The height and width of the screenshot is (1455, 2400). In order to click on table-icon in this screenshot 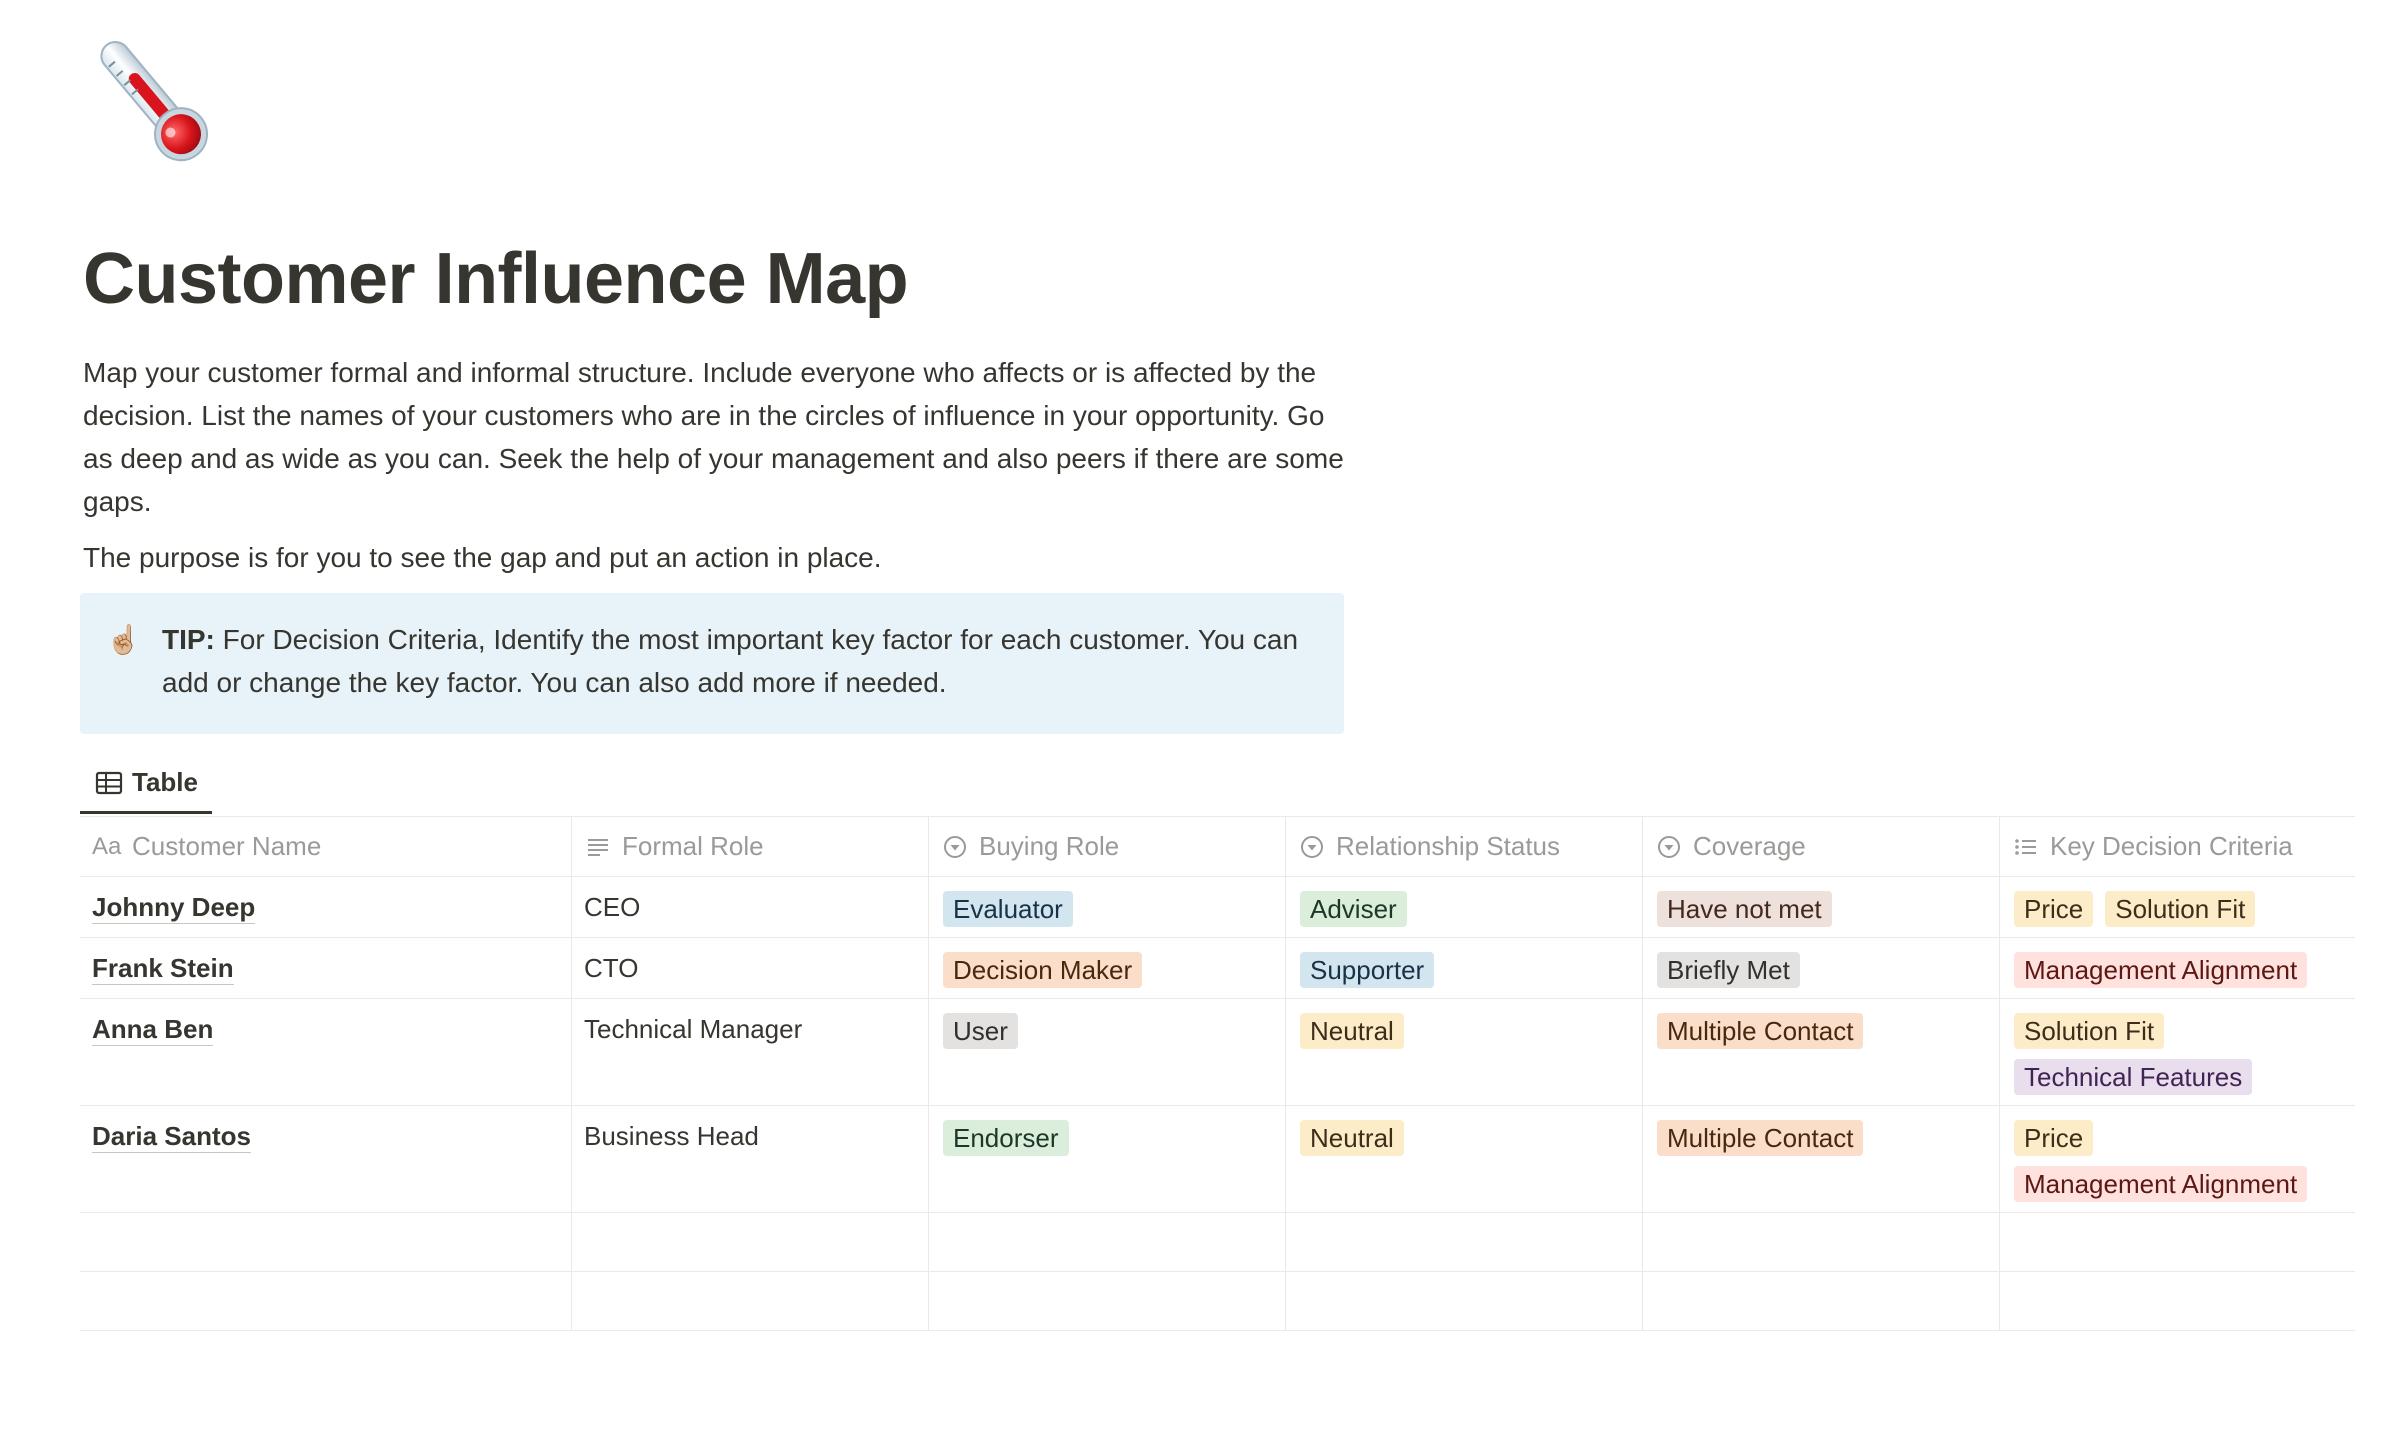, I will do `click(109, 783)`.